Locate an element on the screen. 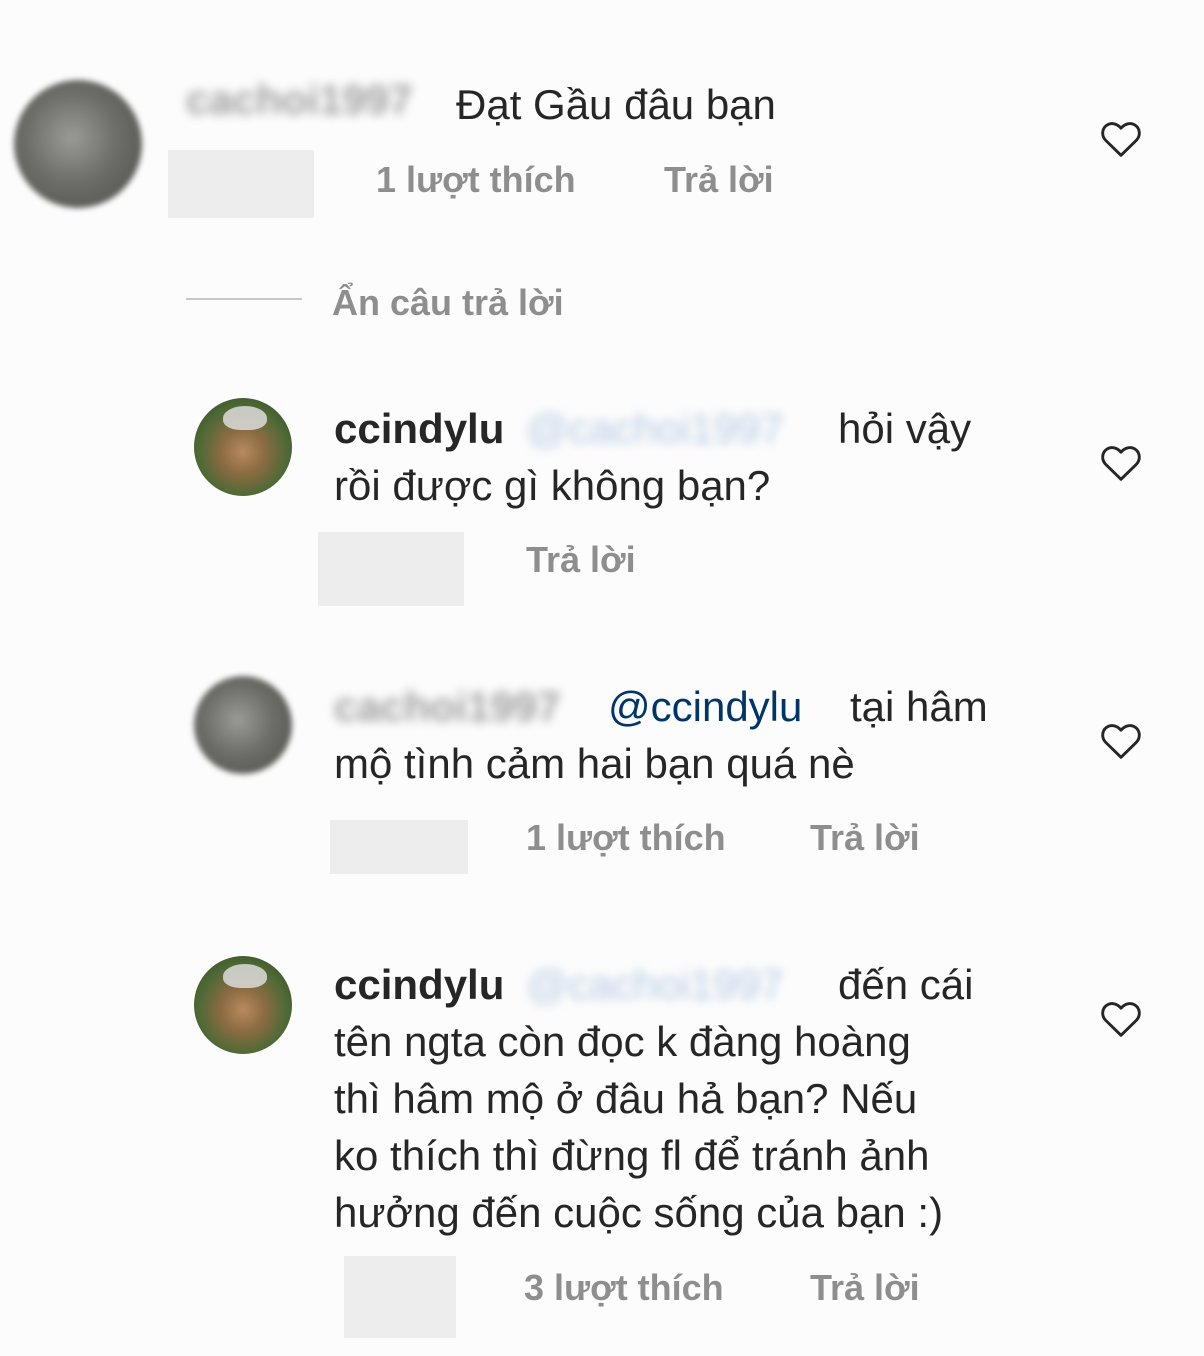 The image size is (1204, 1356). comment-text-line: hưởng đến cuộc sống của bạn :) is located at coordinates (639, 1212).